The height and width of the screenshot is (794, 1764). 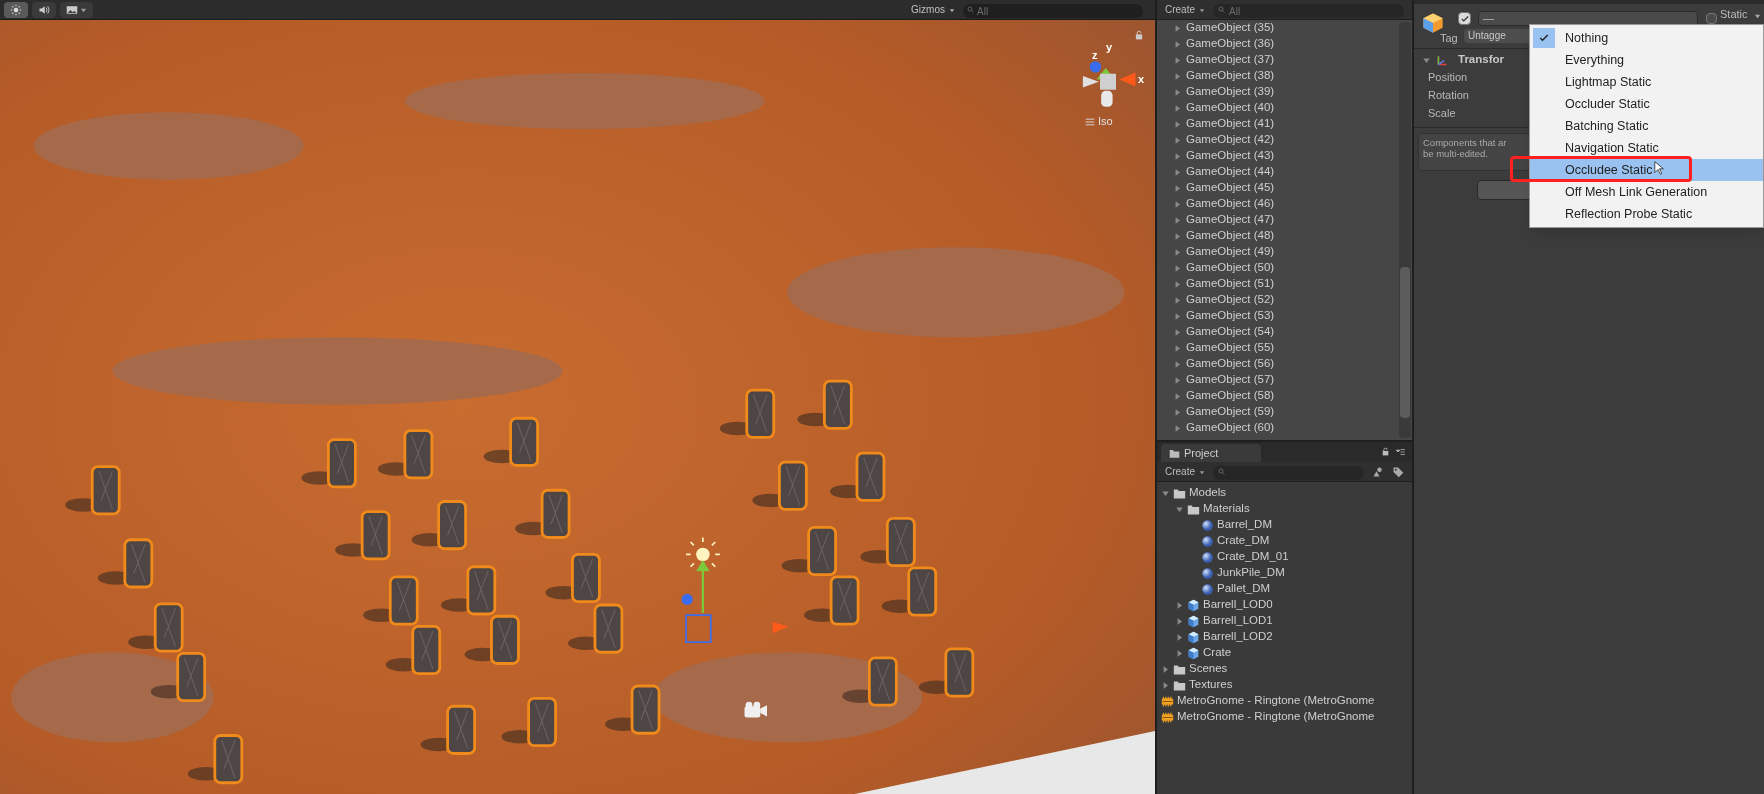 What do you see at coordinates (1230, 412) in the screenshot?
I see `hierarchy-item: GameObject (59)` at bounding box center [1230, 412].